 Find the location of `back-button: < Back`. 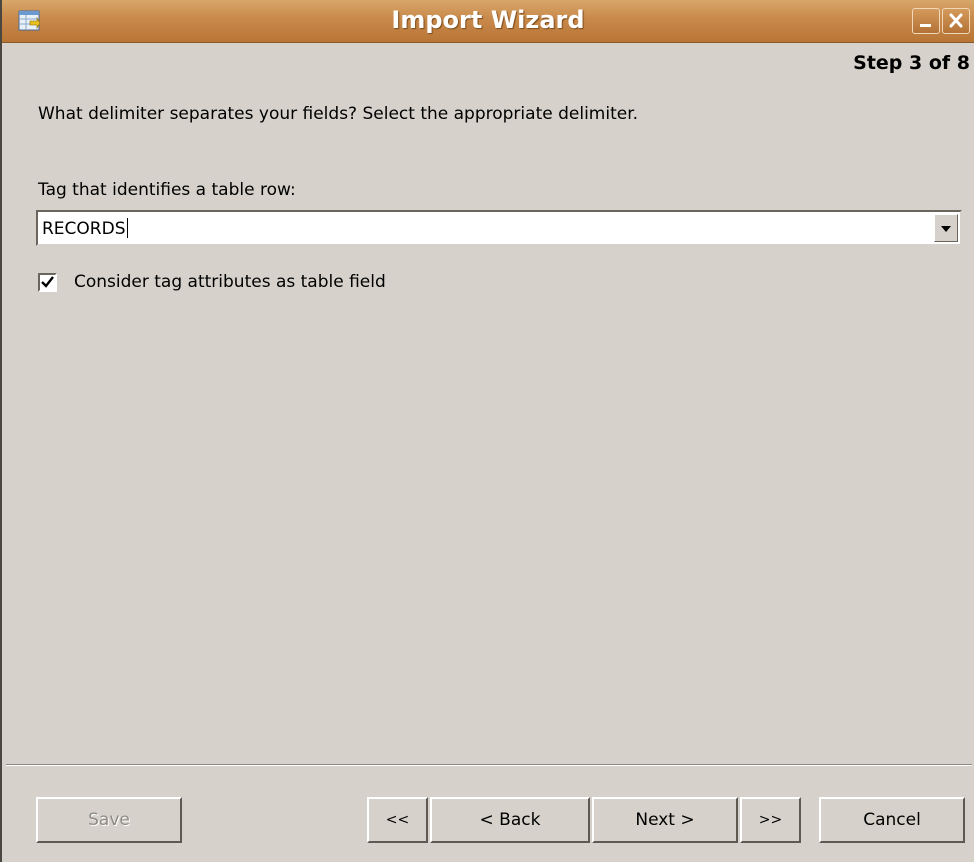

back-button: < Back is located at coordinates (510, 820).